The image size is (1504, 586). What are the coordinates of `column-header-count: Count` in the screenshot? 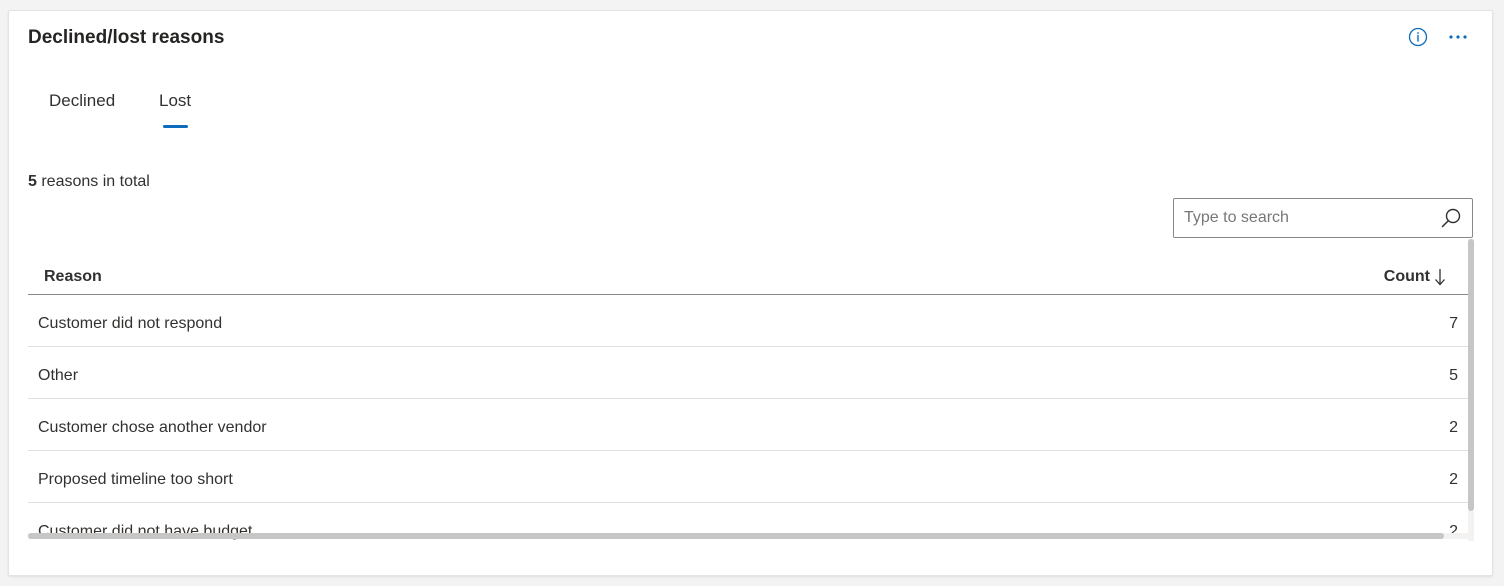 It's located at (1415, 277).